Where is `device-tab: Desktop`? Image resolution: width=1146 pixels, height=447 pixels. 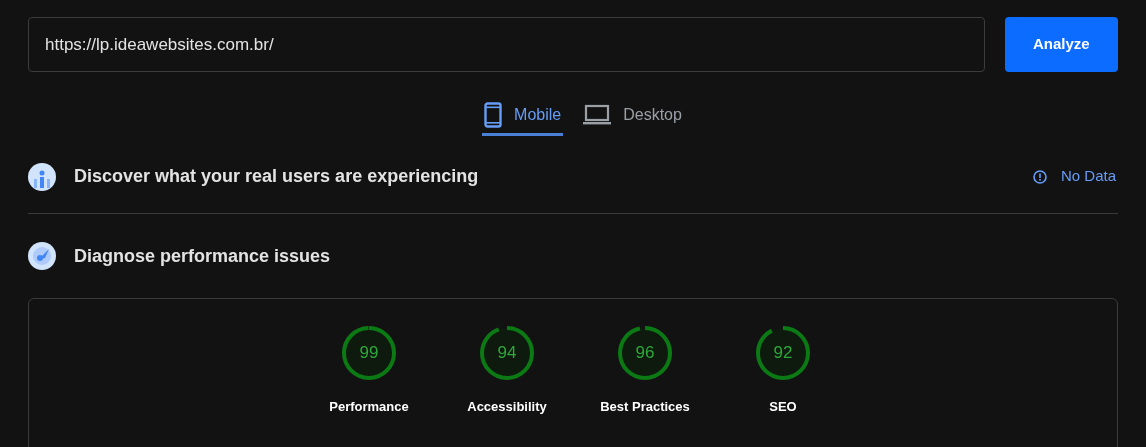
device-tab: Desktop is located at coordinates (632, 116).